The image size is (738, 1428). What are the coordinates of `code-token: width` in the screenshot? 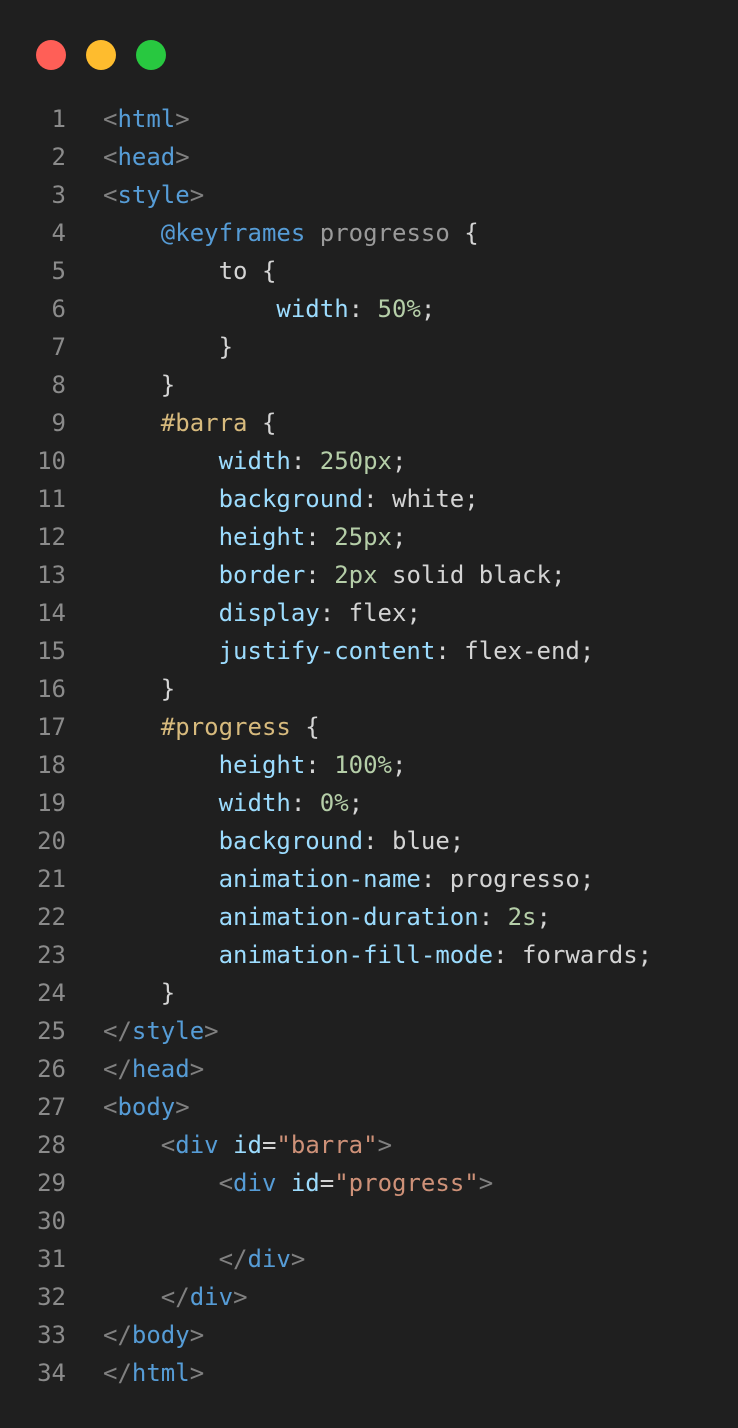 It's located at (312, 309).